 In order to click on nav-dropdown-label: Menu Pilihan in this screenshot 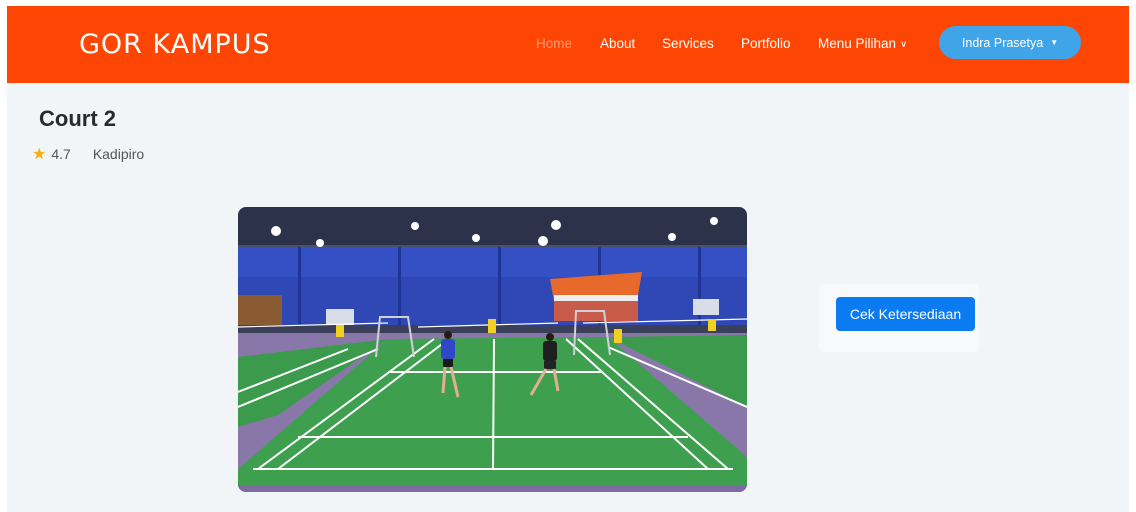, I will do `click(857, 43)`.